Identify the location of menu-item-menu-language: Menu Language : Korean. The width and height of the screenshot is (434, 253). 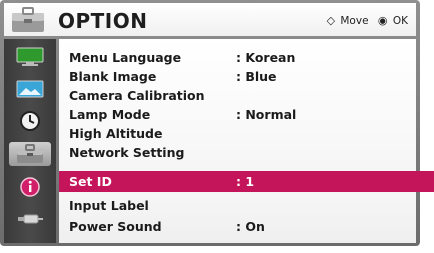
(237, 57).